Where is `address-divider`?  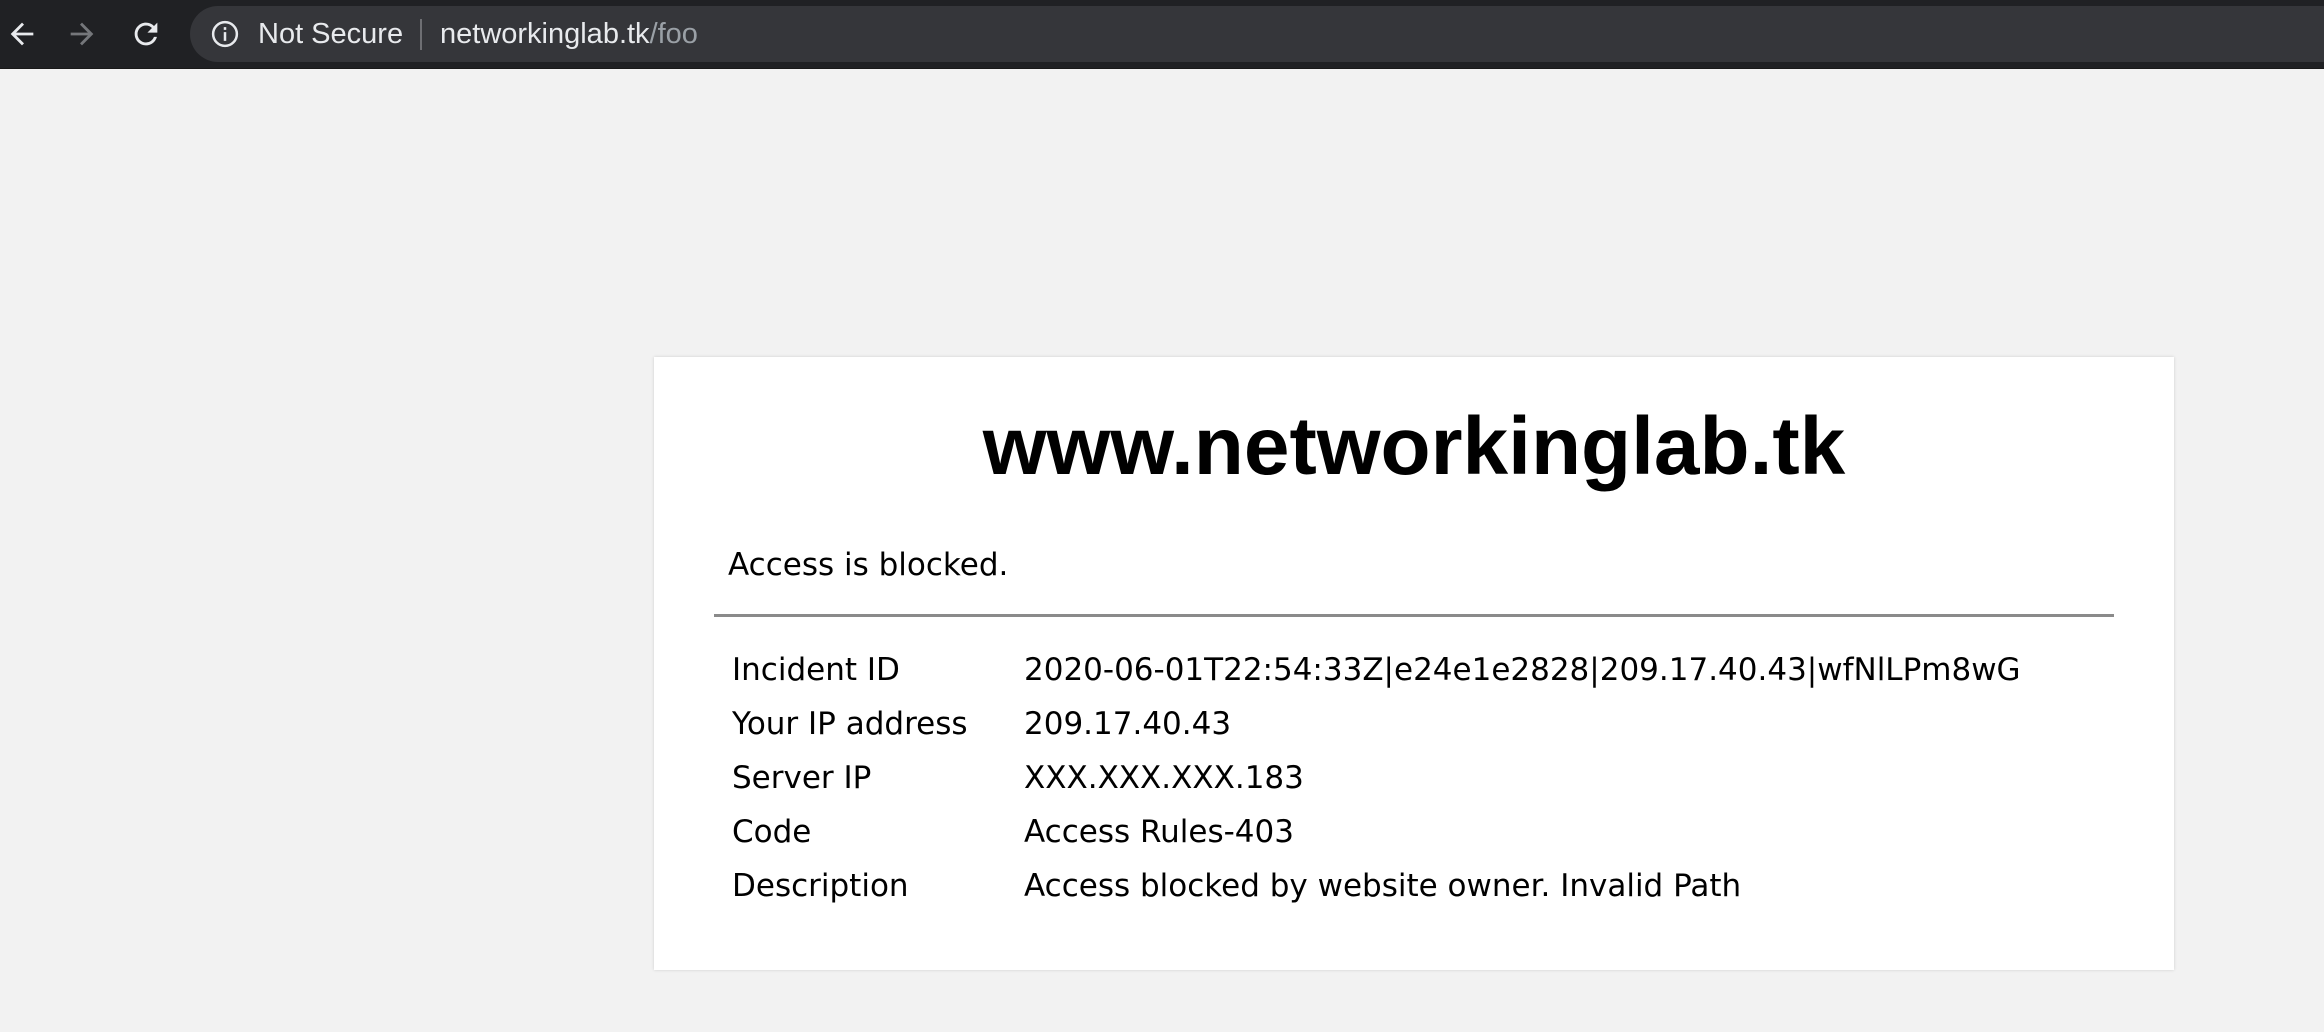
address-divider is located at coordinates (421, 34).